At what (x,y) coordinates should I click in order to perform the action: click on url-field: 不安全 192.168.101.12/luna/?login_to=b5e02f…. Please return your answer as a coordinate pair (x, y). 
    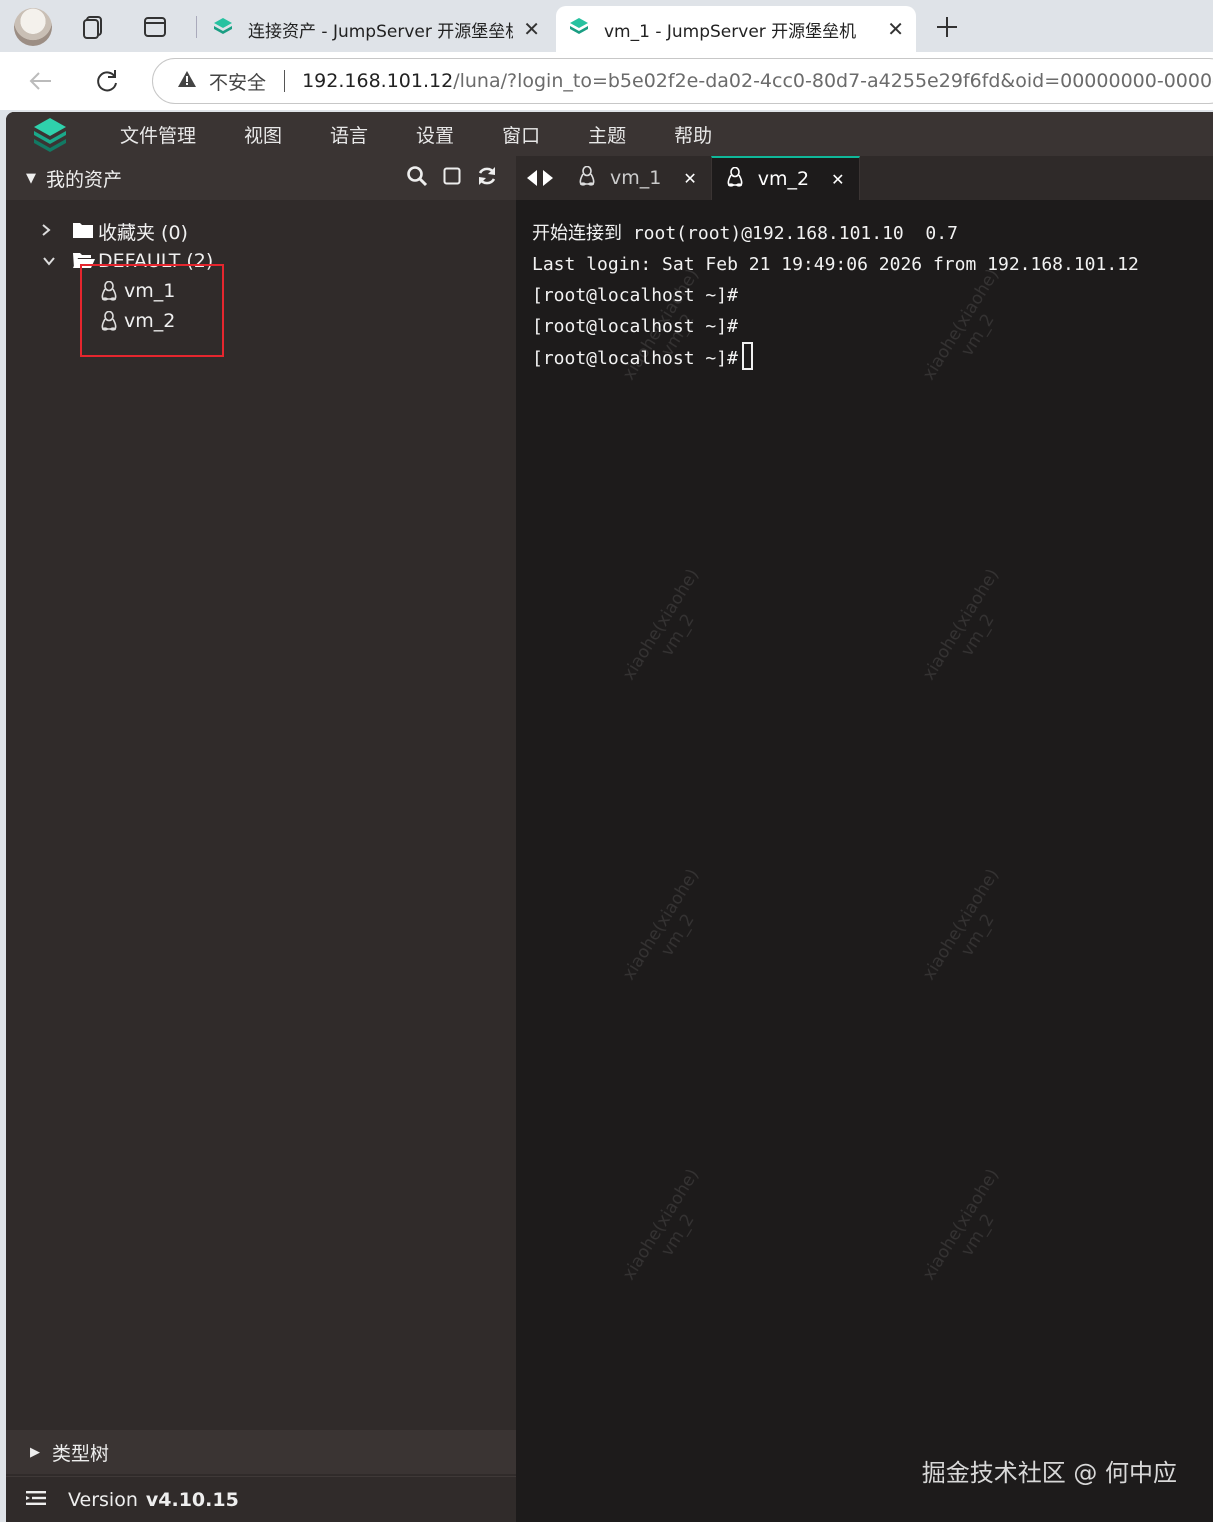
    Looking at the image, I should click on (682, 81).